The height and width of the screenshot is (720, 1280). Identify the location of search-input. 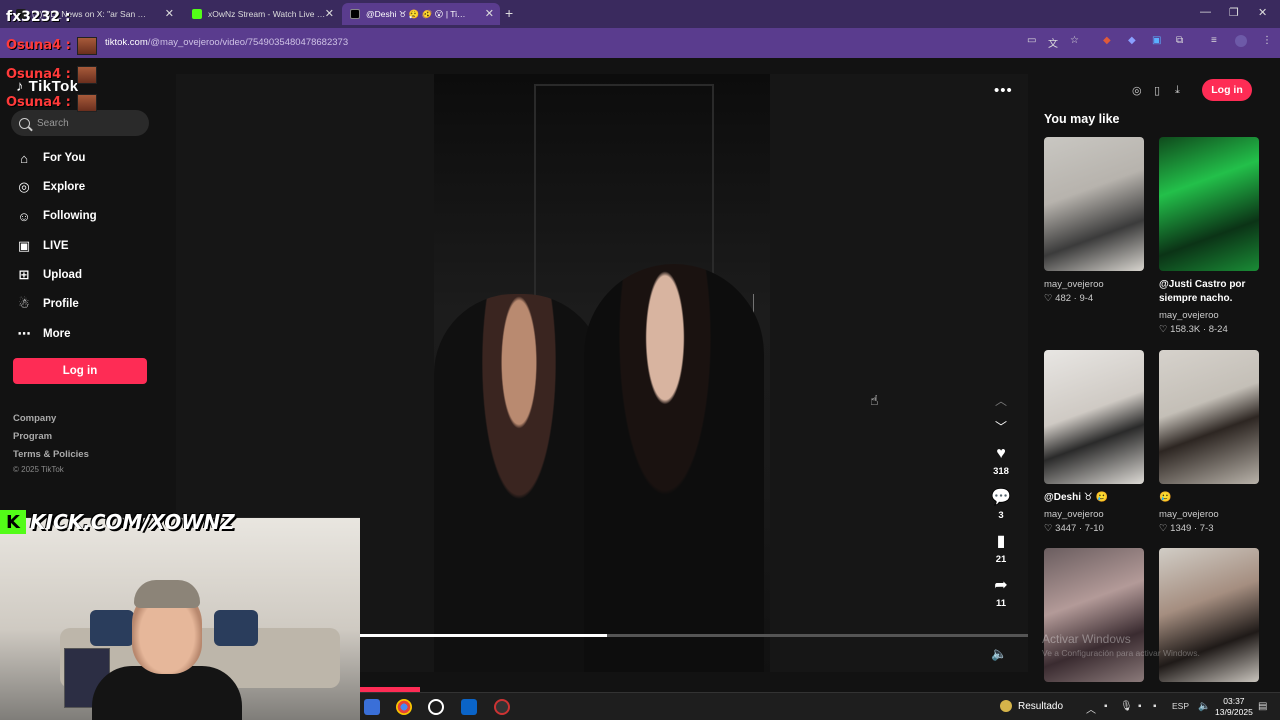
(87, 123).